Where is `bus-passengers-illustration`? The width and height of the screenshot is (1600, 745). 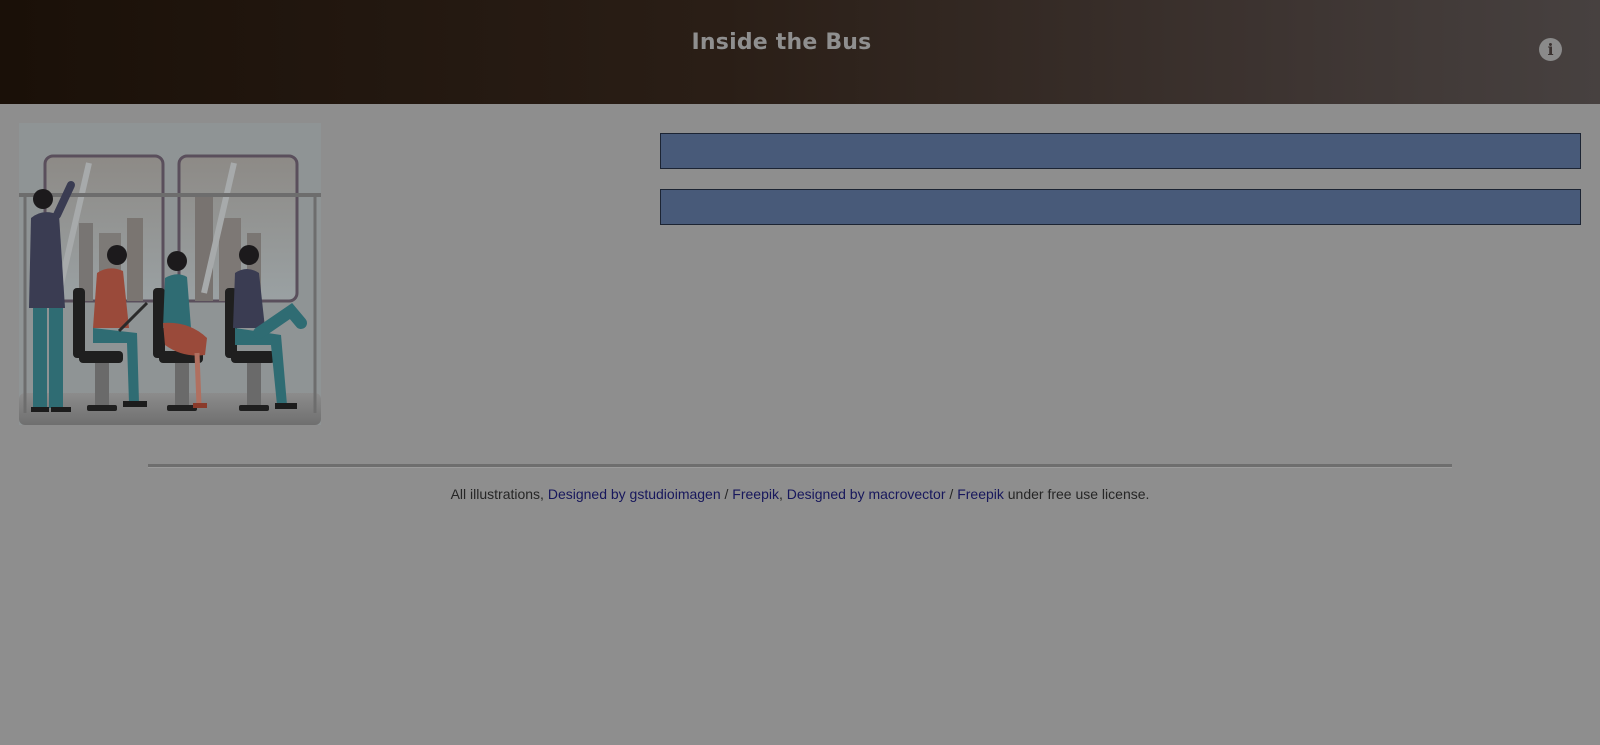
bus-passengers-illustration is located at coordinates (170, 274).